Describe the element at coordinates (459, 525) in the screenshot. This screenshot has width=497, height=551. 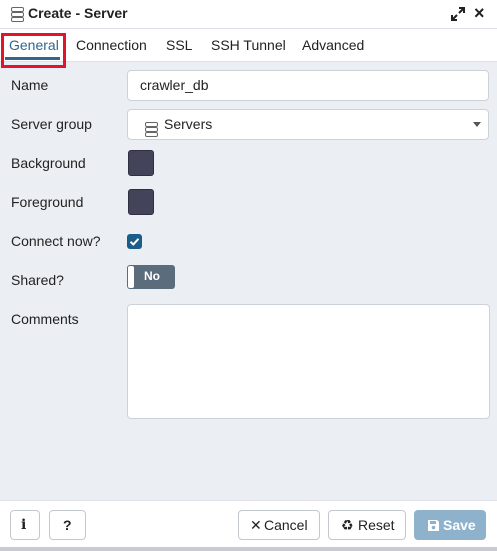
I see `save-label: Save` at that location.